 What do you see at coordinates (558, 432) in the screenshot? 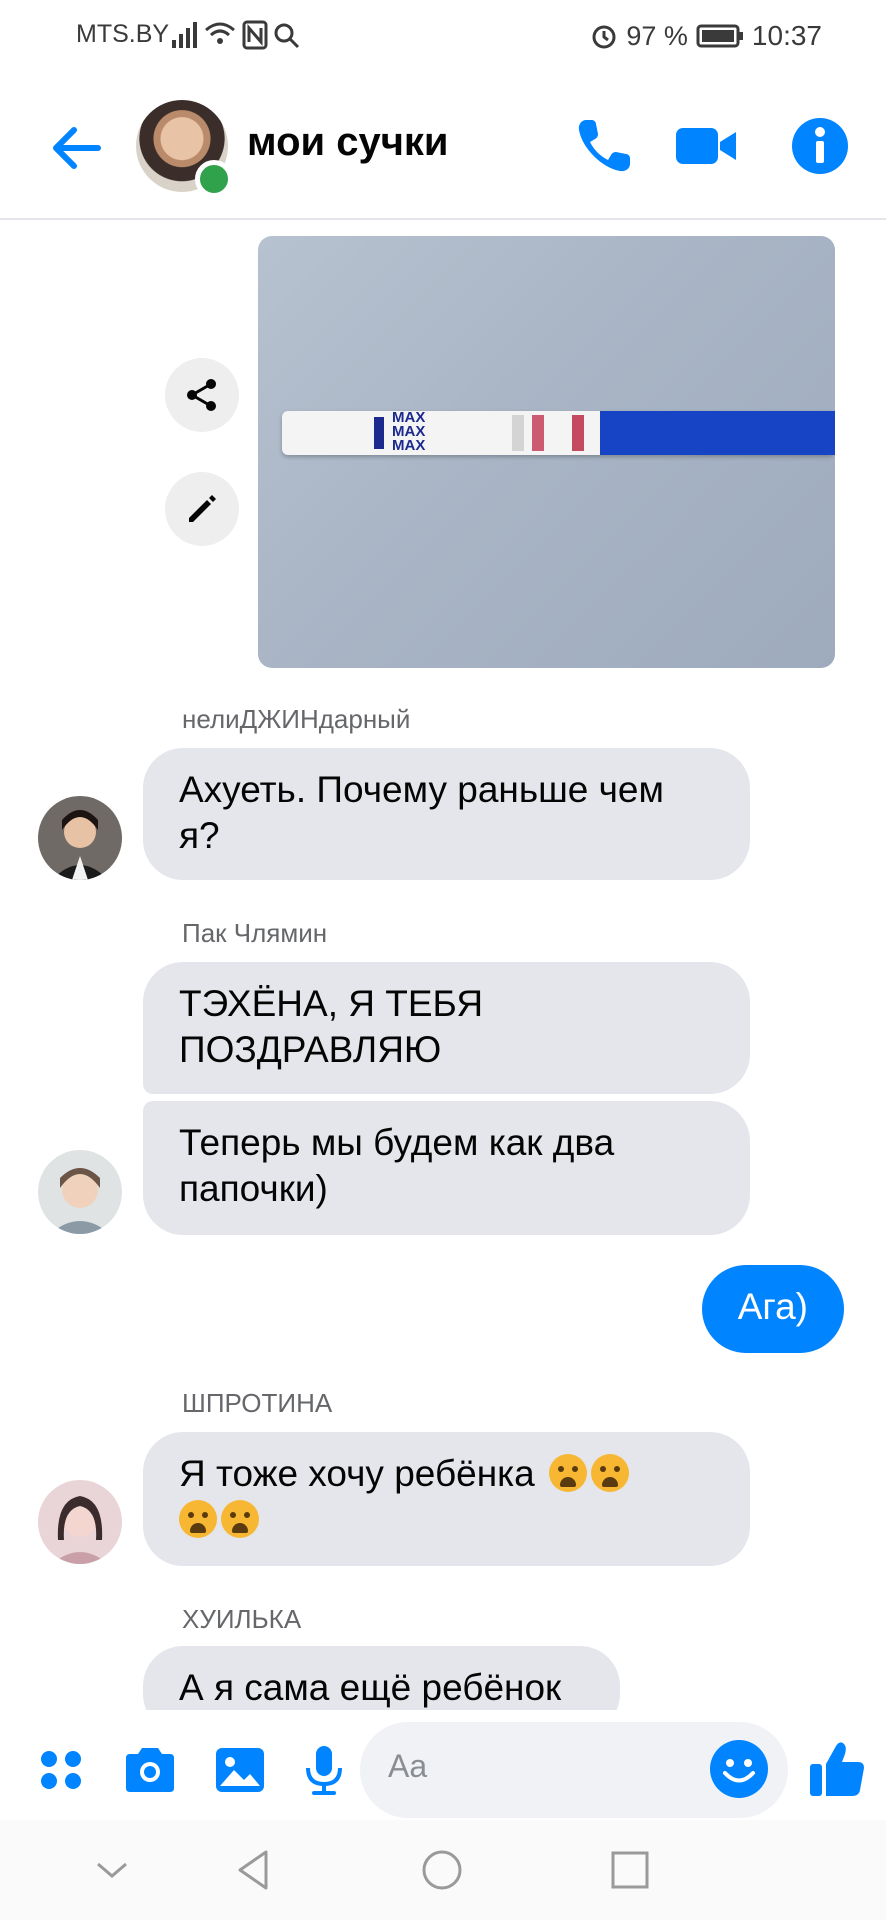
I see `test-strip: MAX MAX MAX` at bounding box center [558, 432].